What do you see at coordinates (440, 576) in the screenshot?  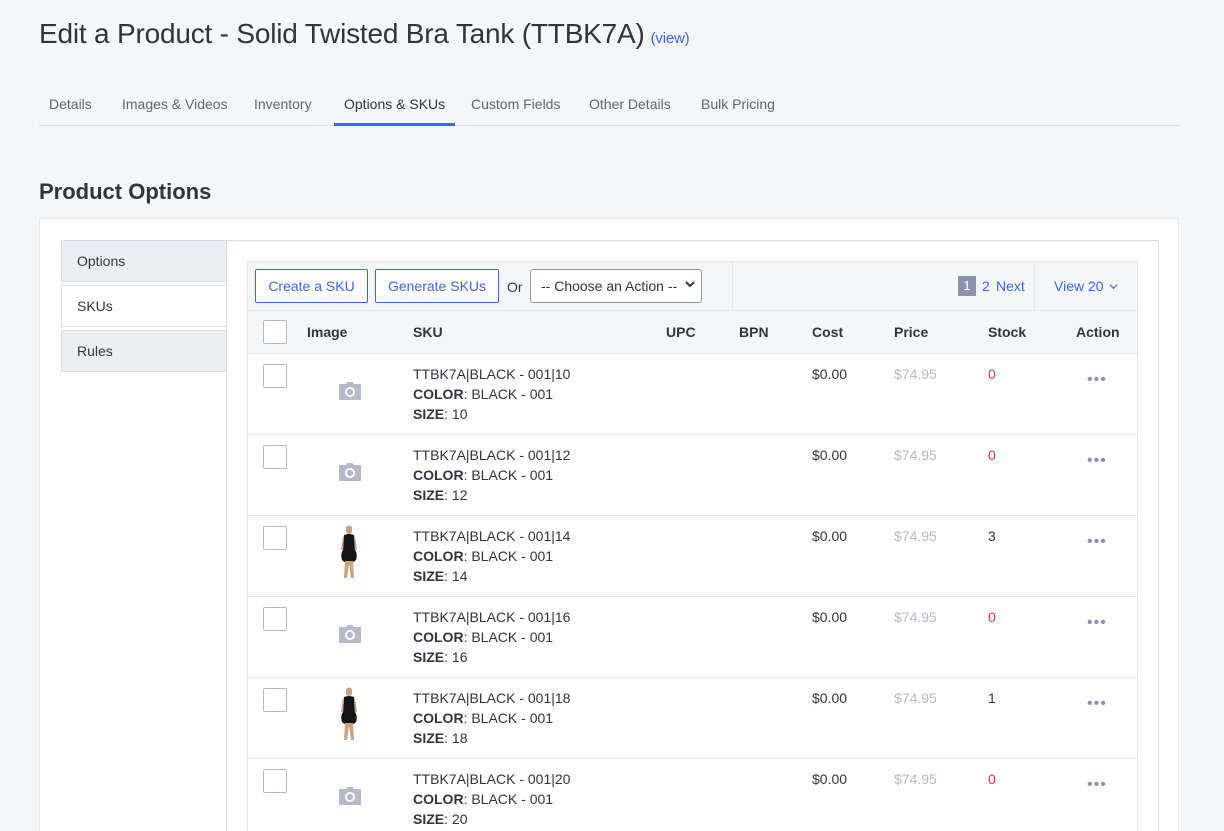 I see `sku-size: SIZE: 14` at bounding box center [440, 576].